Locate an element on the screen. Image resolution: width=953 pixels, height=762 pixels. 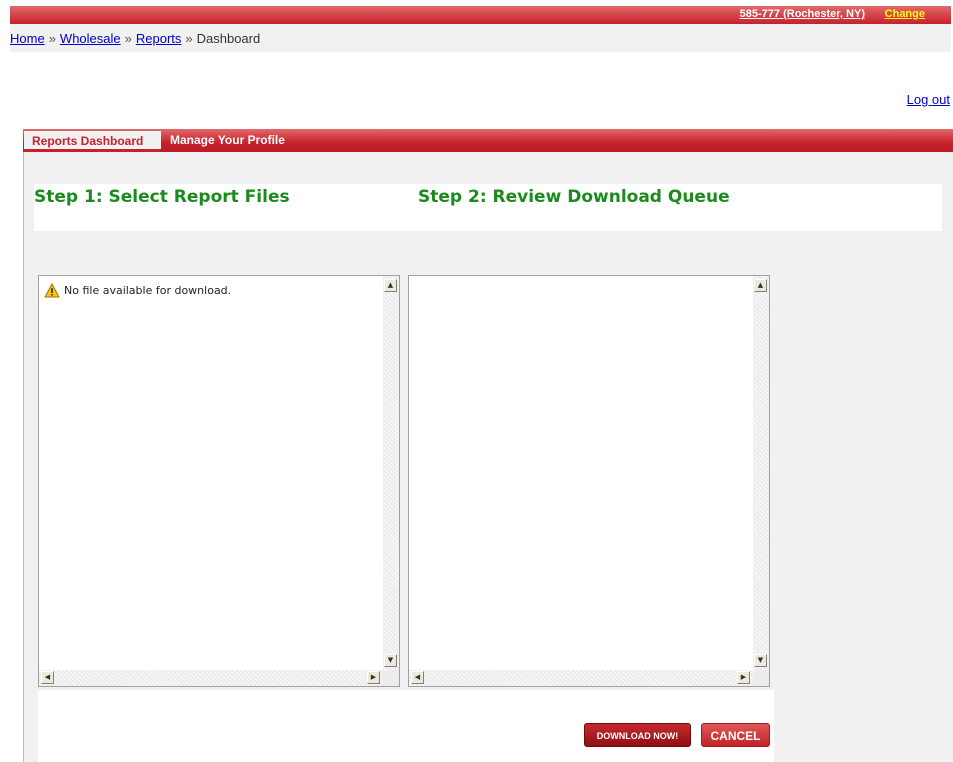
warning-icon is located at coordinates (52, 290).